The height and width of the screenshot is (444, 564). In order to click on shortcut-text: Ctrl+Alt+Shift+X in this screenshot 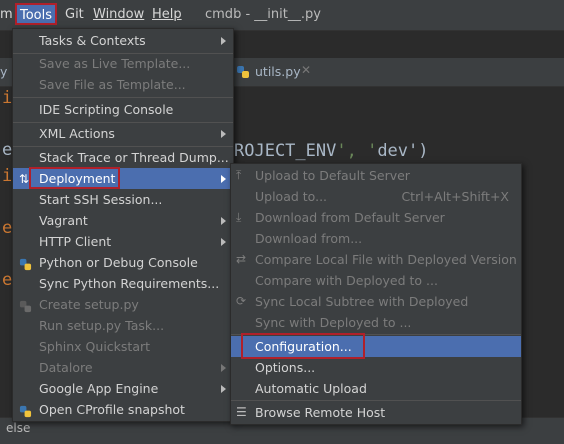, I will do `click(455, 196)`.